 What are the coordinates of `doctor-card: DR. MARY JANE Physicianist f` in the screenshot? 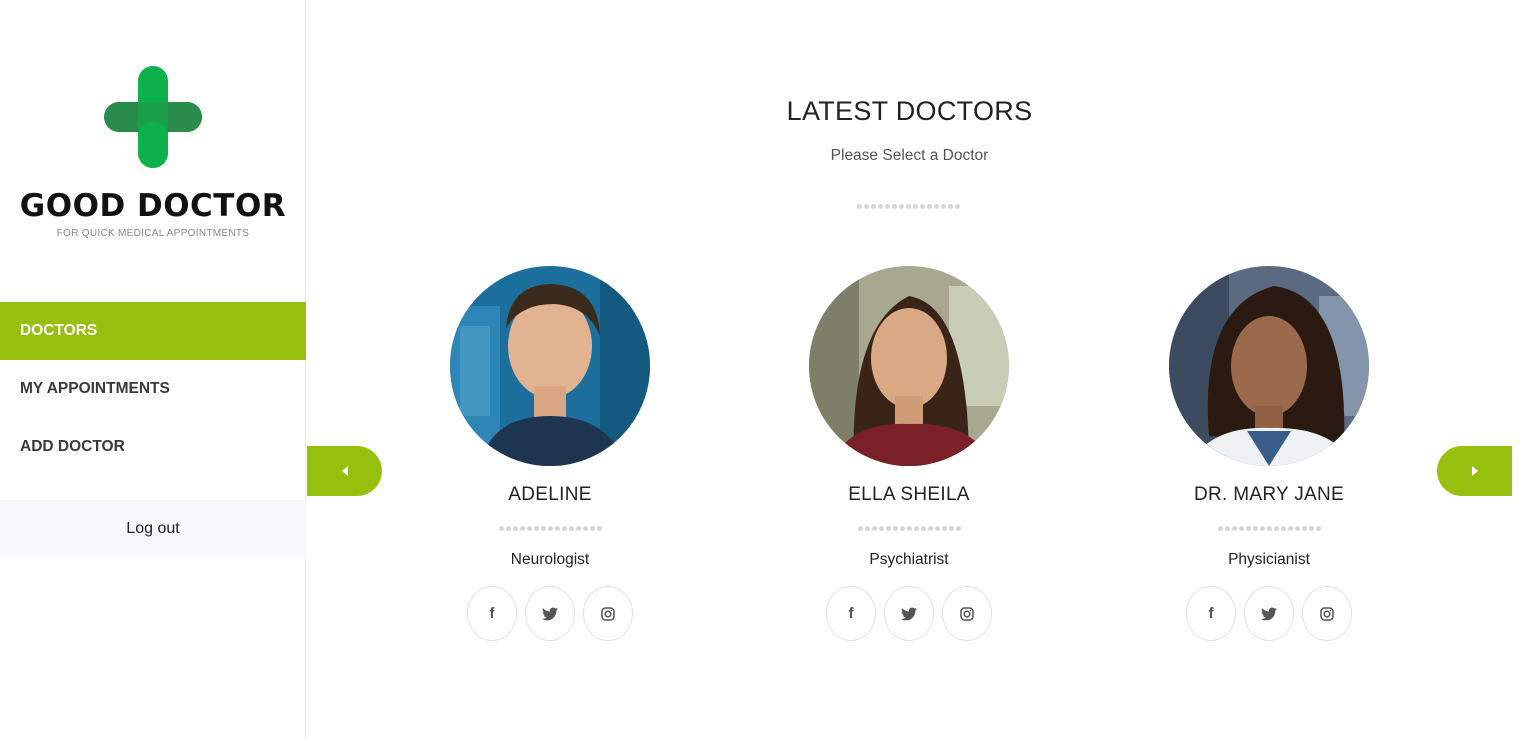 It's located at (1269, 453).